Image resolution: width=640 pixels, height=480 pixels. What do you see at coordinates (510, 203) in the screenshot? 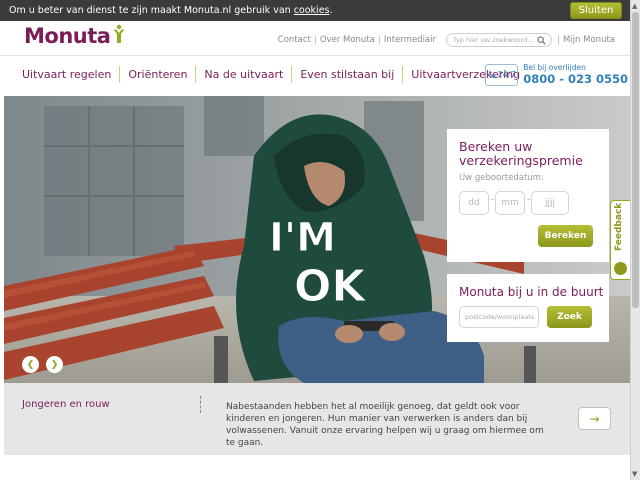
I see `birth-month-input: mm` at bounding box center [510, 203].